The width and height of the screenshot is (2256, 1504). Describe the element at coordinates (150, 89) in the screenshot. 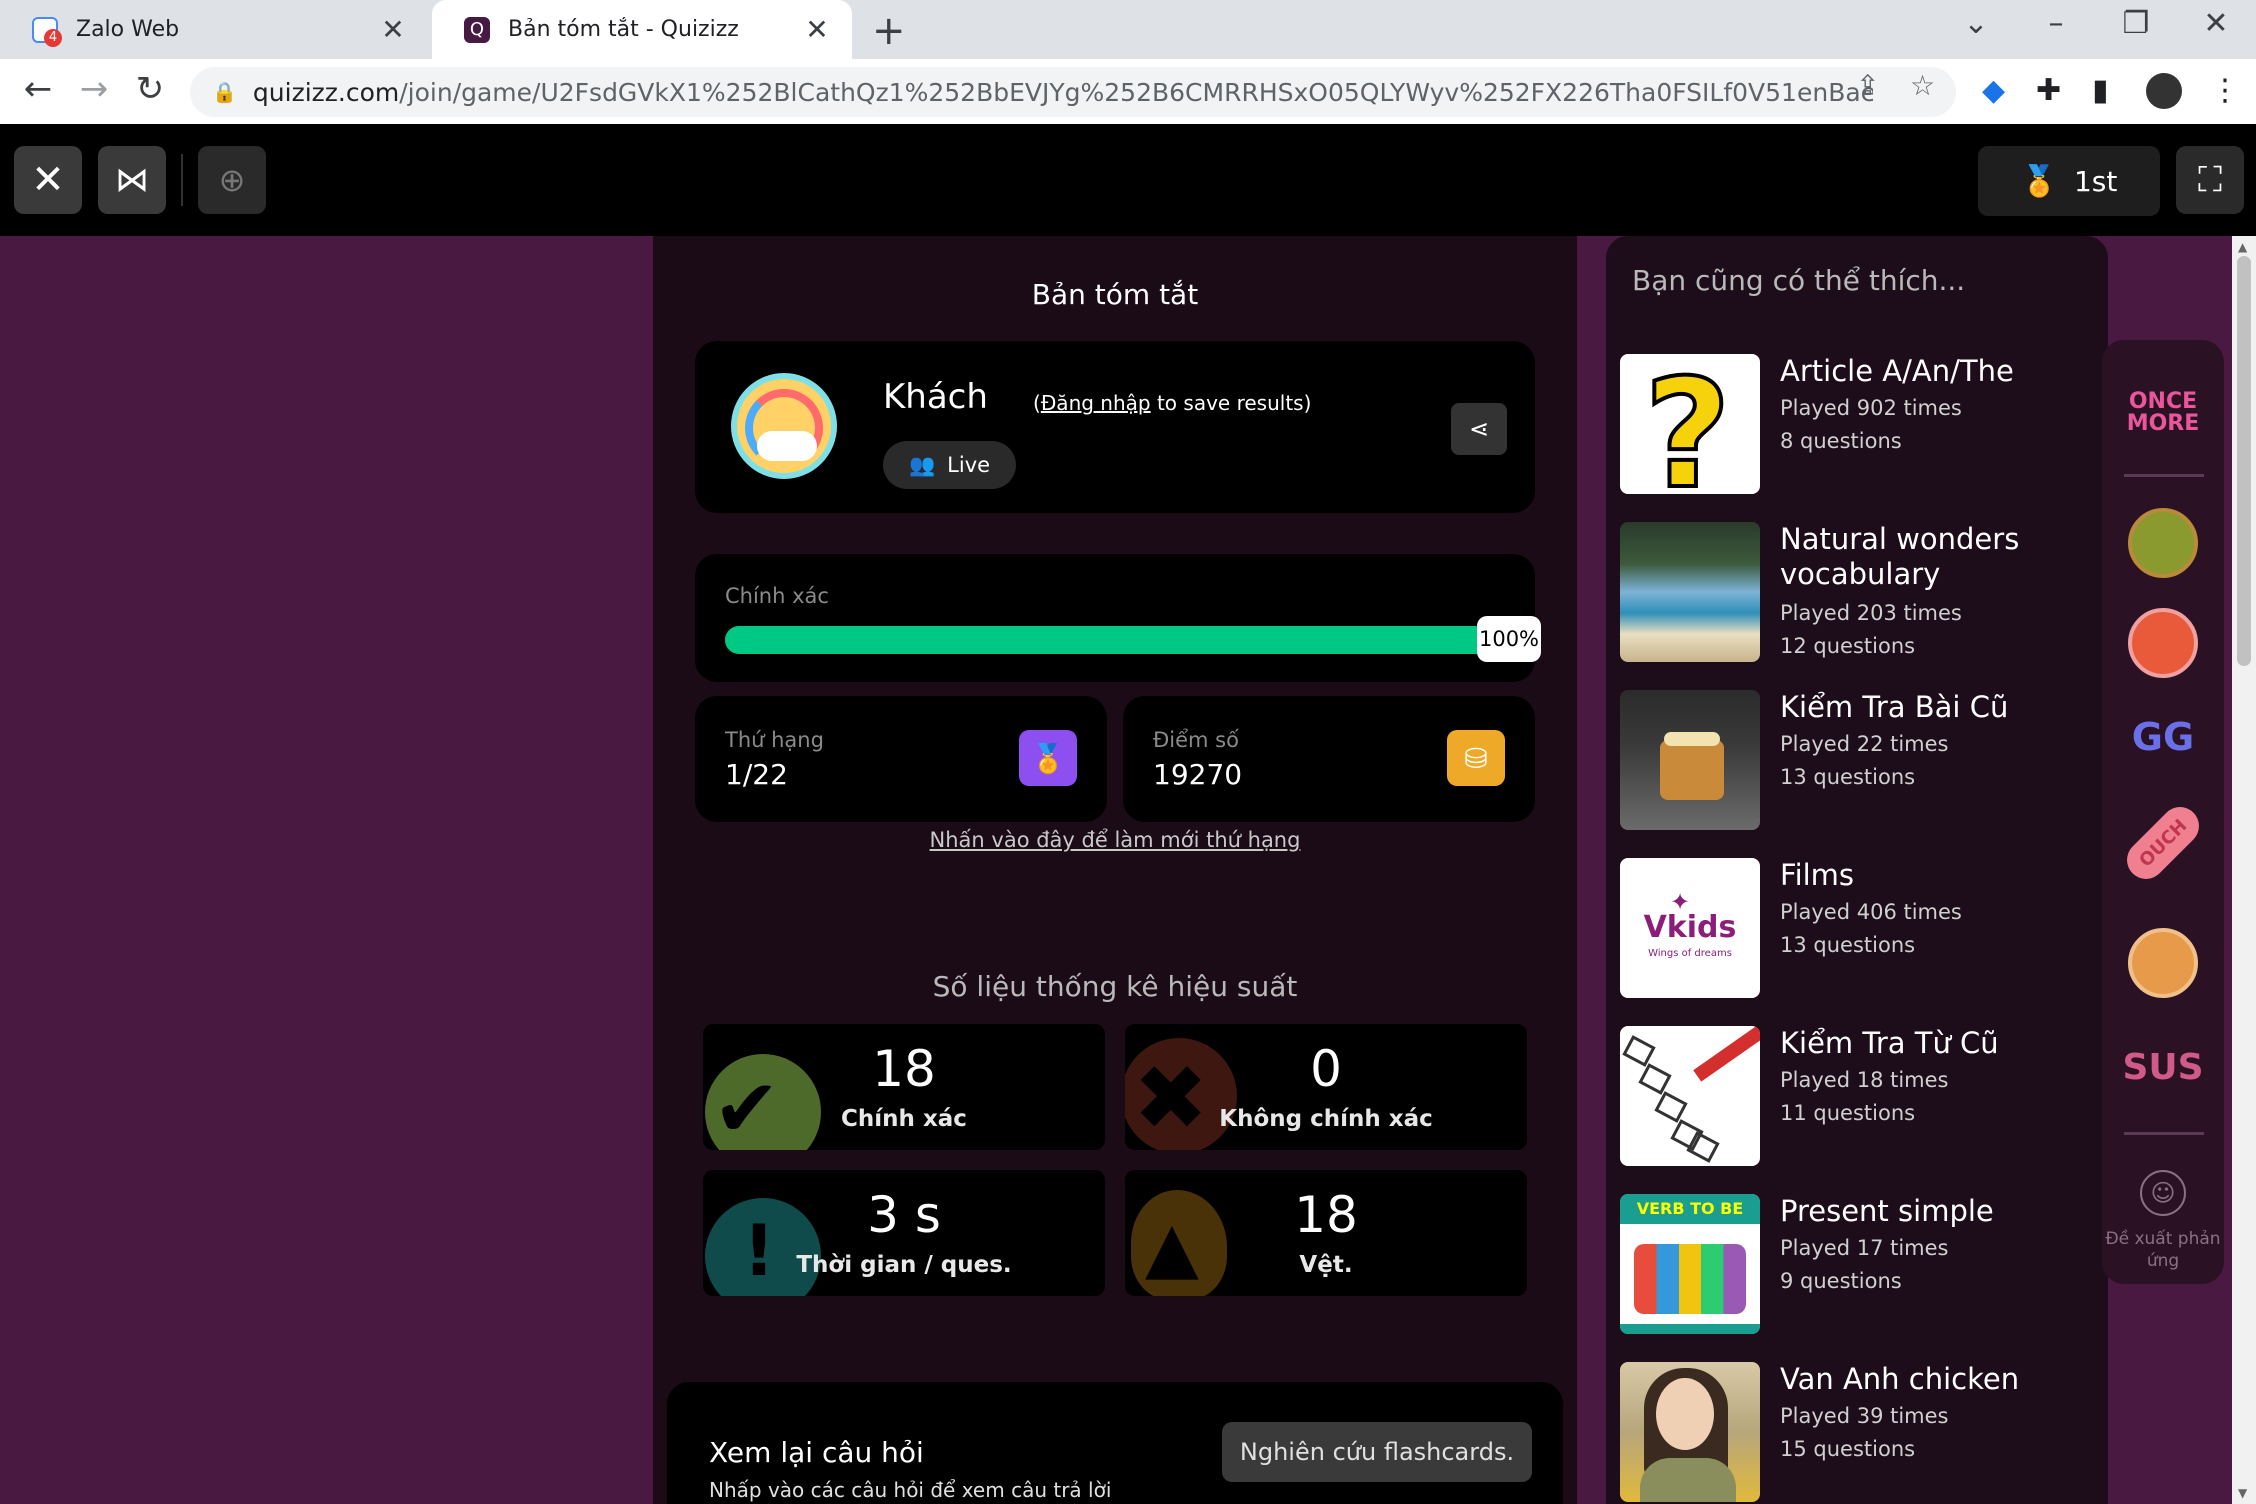

I see `reload-icon: ↻` at that location.